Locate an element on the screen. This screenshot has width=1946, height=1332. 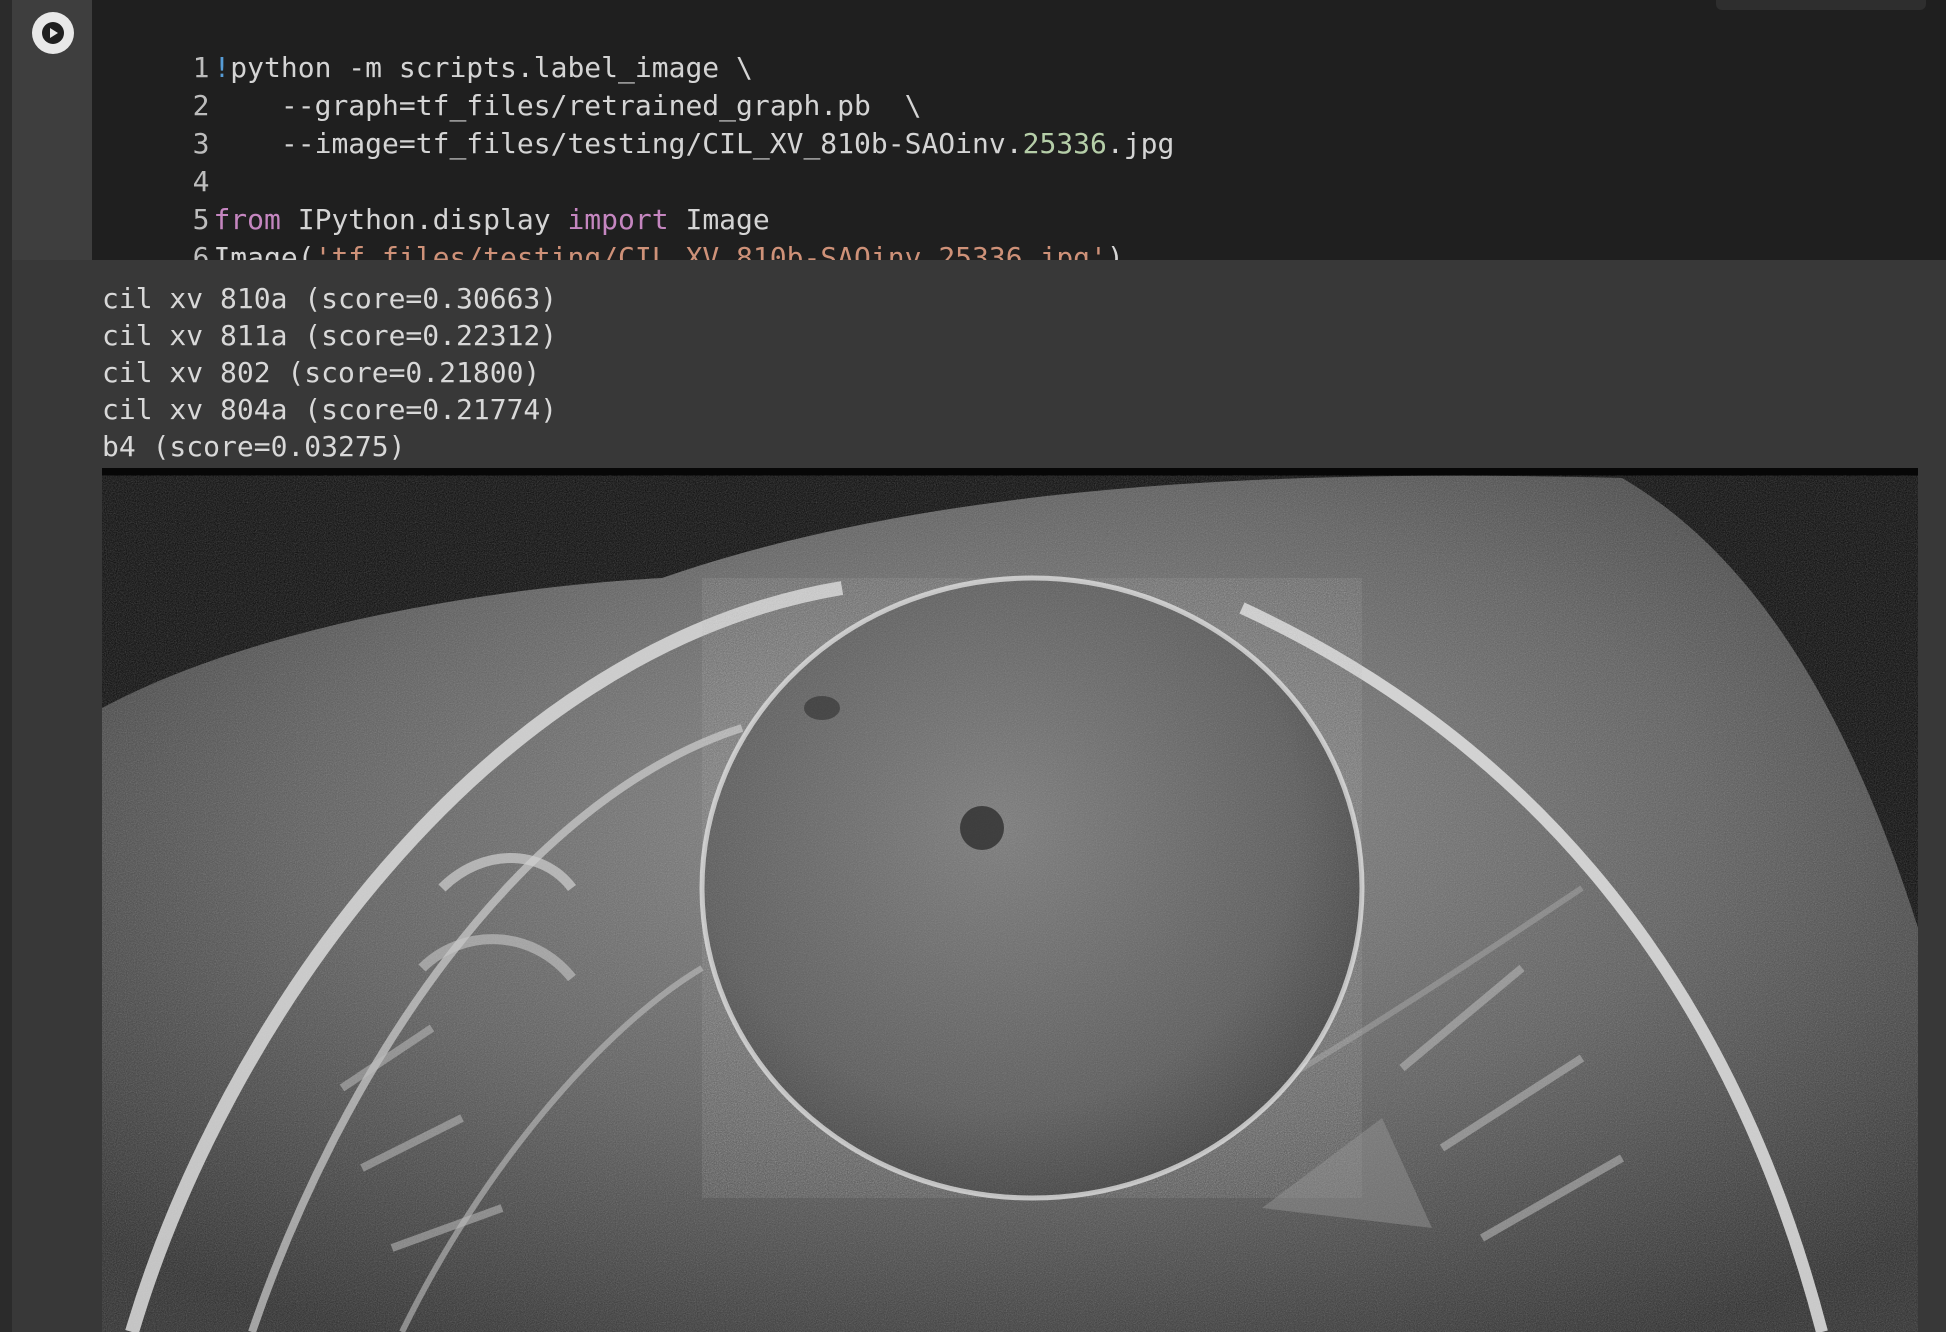
output-line: cil xv 811a (score=0.22312) is located at coordinates (330, 335).